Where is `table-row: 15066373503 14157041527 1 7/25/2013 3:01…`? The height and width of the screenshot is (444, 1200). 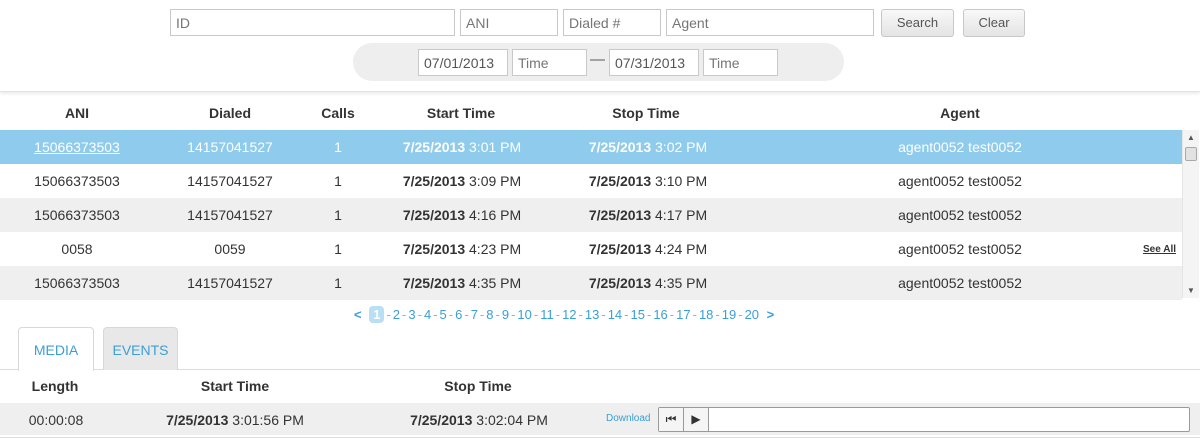 table-row: 15066373503 14157041527 1 7/25/2013 3:01… is located at coordinates (591, 147).